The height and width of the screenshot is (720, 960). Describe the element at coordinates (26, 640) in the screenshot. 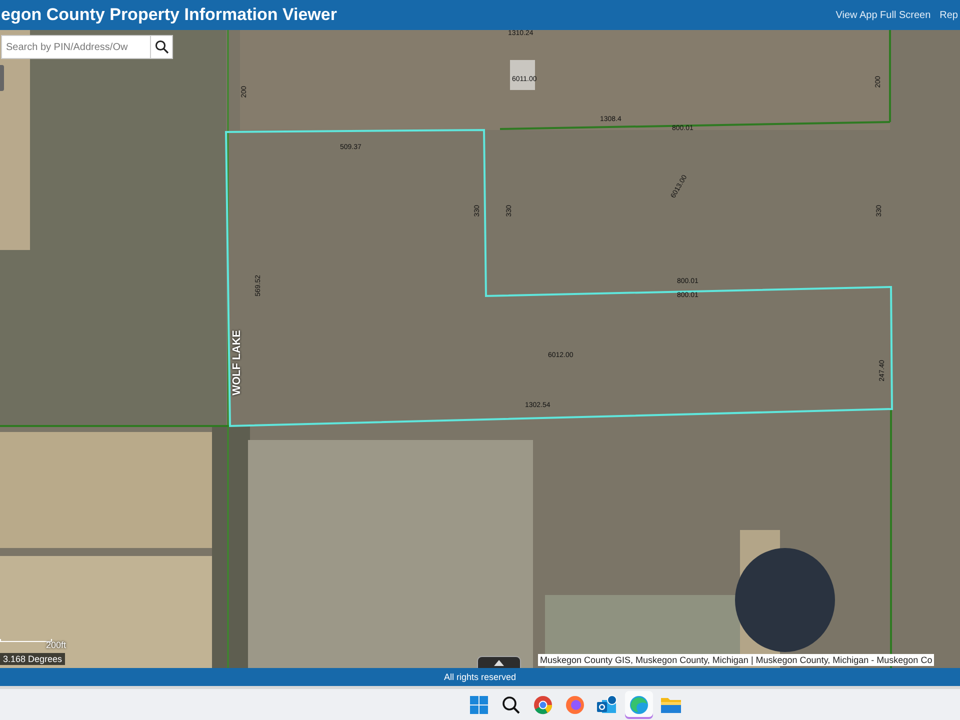

I see `scale-bar` at that location.